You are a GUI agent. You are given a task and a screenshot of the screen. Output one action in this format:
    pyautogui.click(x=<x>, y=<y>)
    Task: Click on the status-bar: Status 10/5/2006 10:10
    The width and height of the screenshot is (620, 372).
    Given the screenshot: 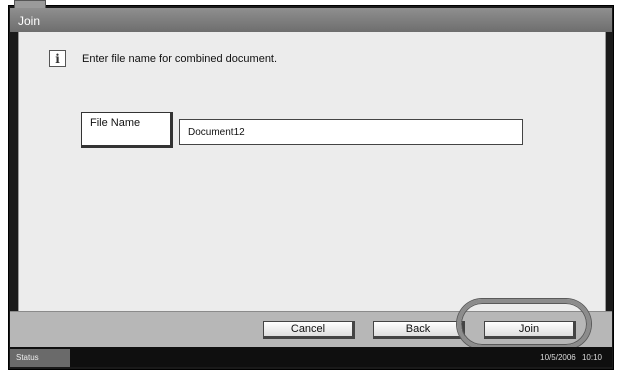 What is the action you would take?
    pyautogui.click(x=311, y=357)
    